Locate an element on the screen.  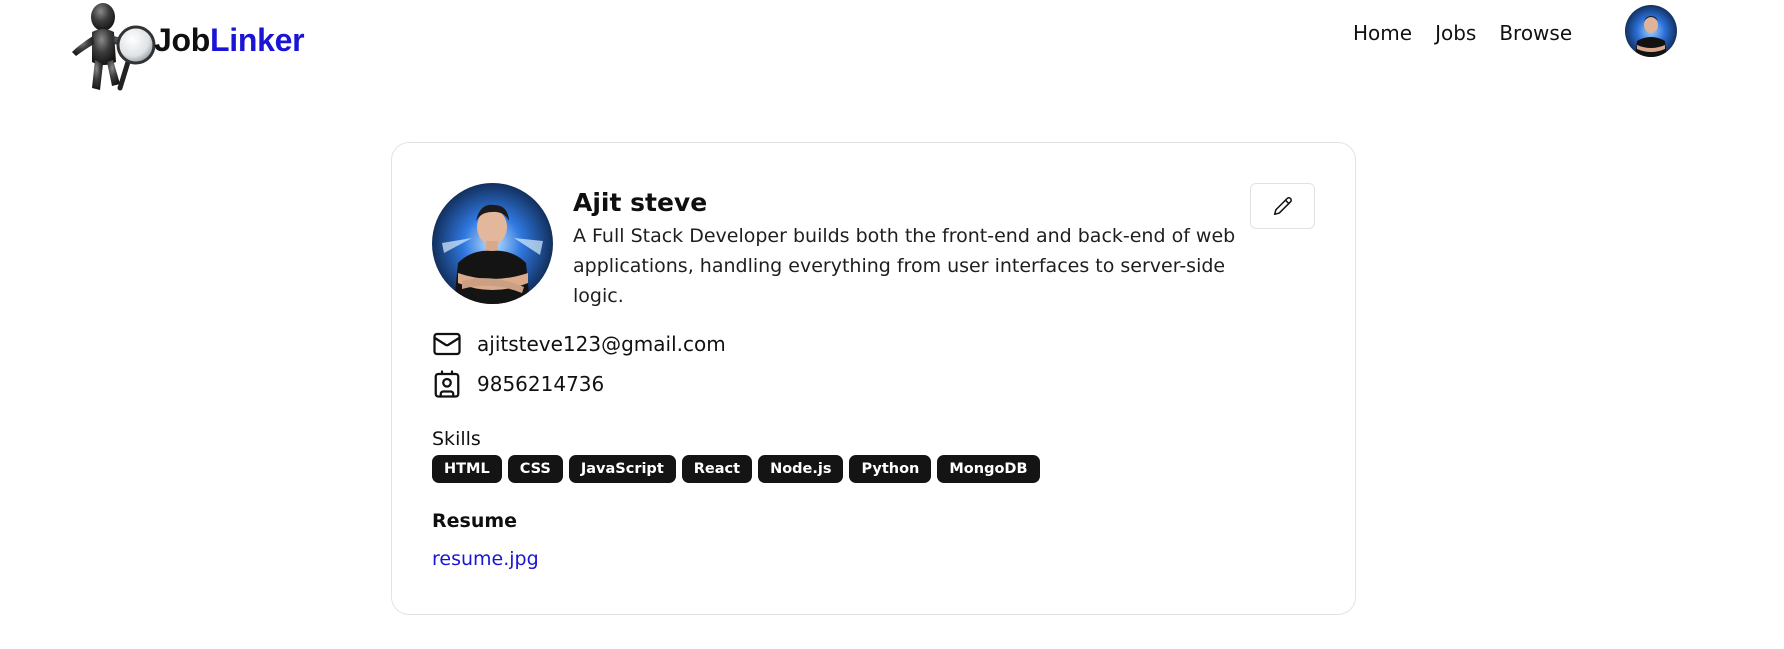
skills-label: Skills is located at coordinates (456, 439).